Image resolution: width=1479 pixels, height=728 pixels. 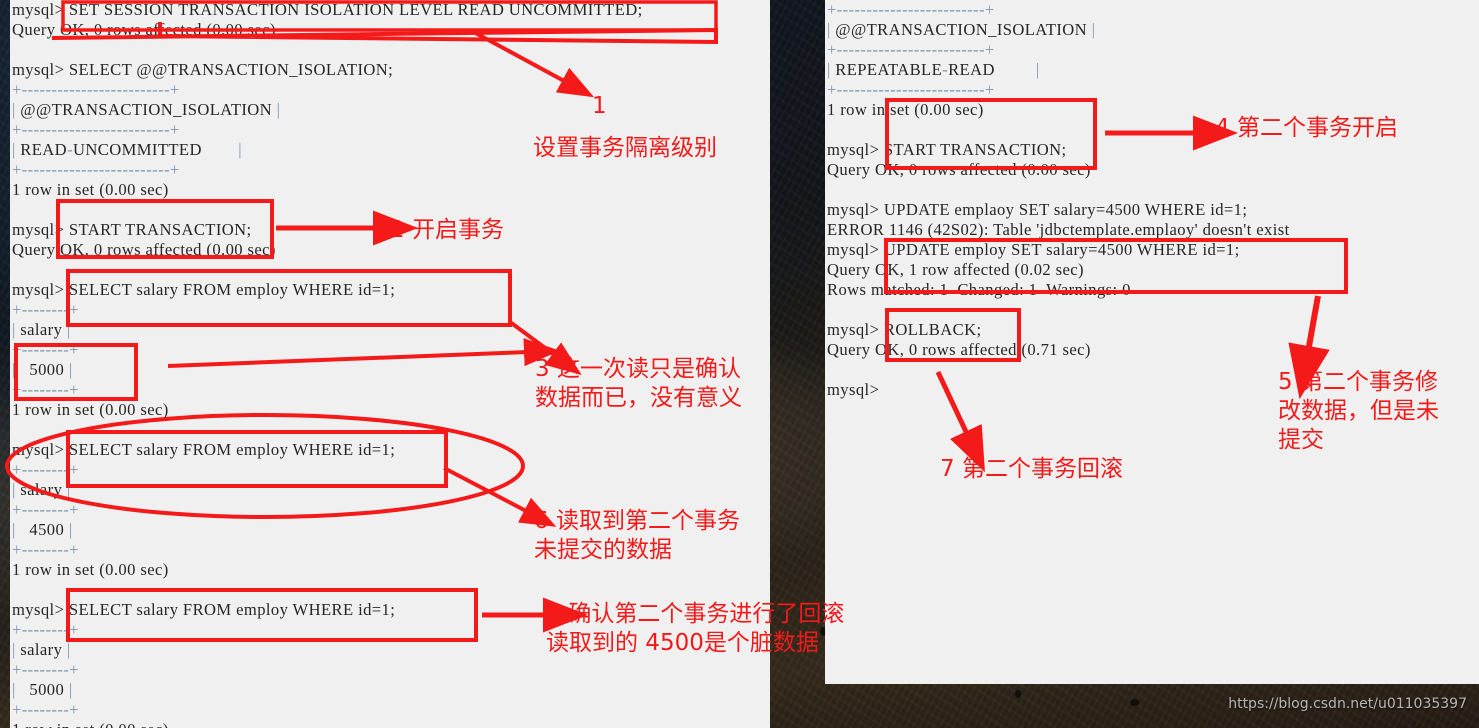 I want to click on annotation-6-text: 6 读取到第二个事务 未提交的数据, so click(x=637, y=535).